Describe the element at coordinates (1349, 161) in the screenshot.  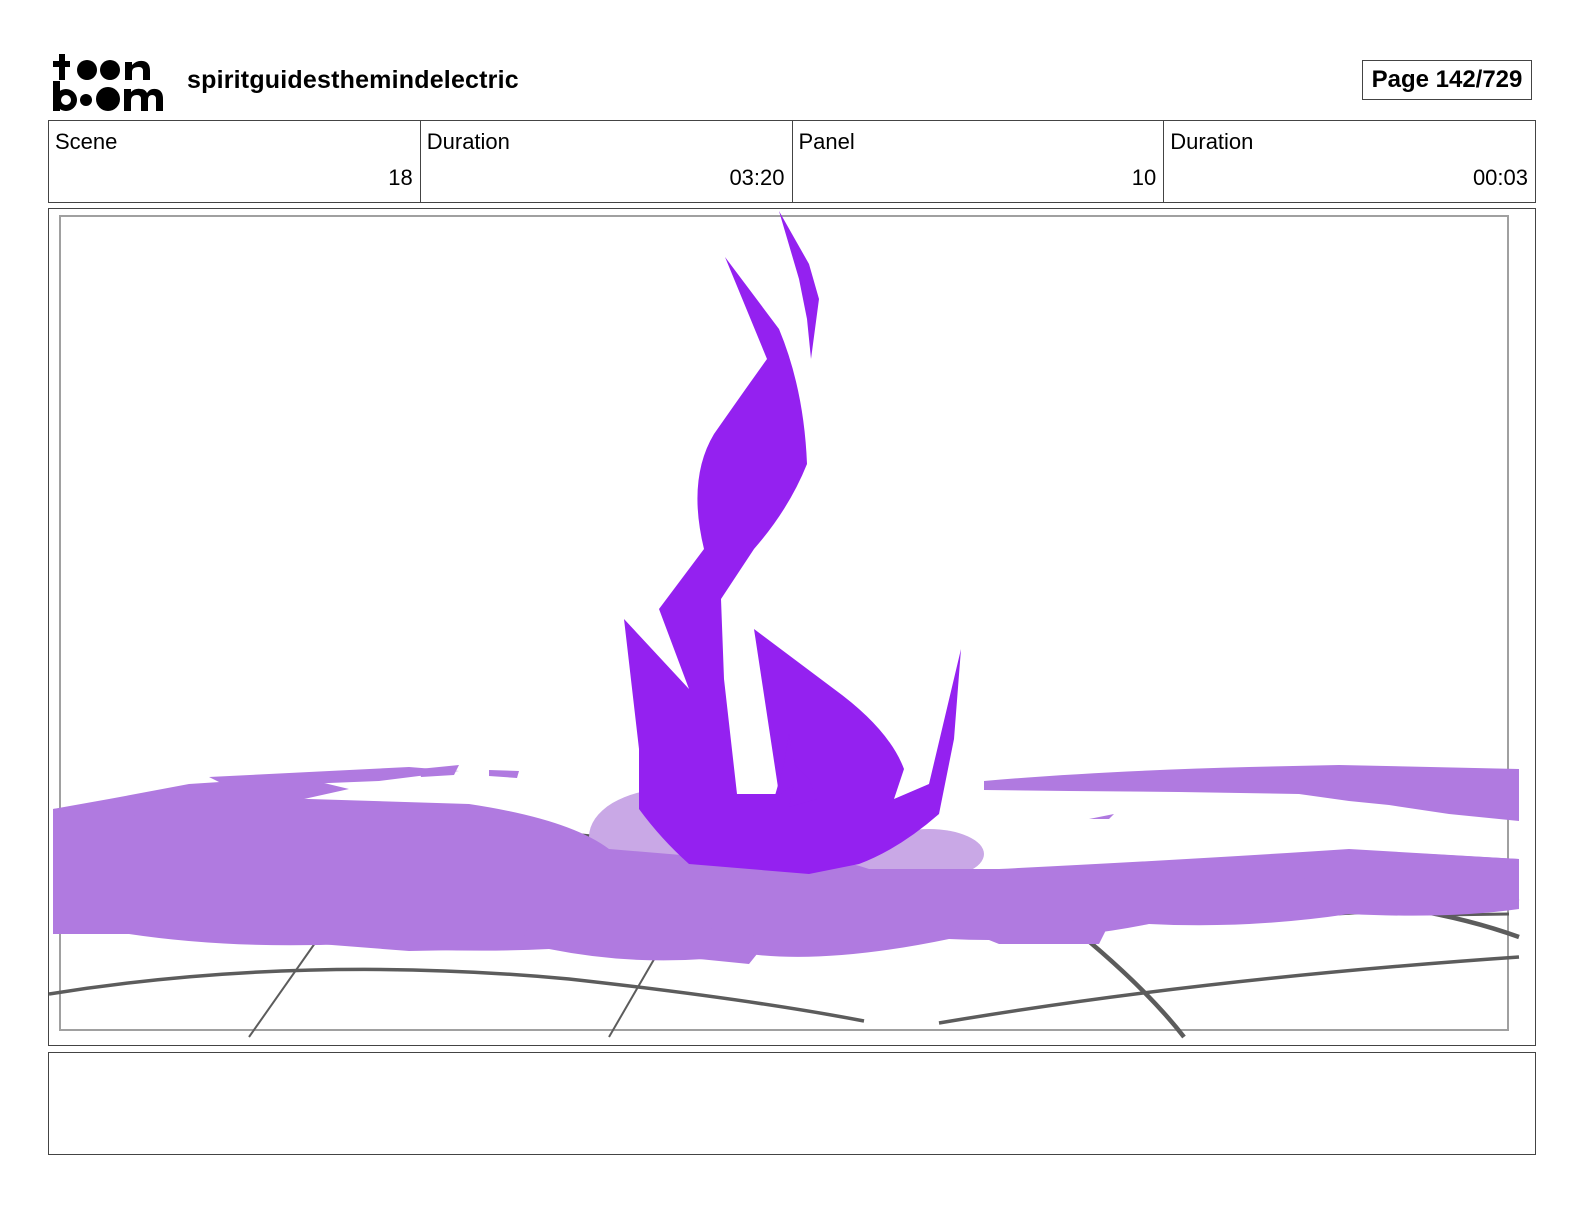
I see `panel-duration-cell: Duration 00:03` at that location.